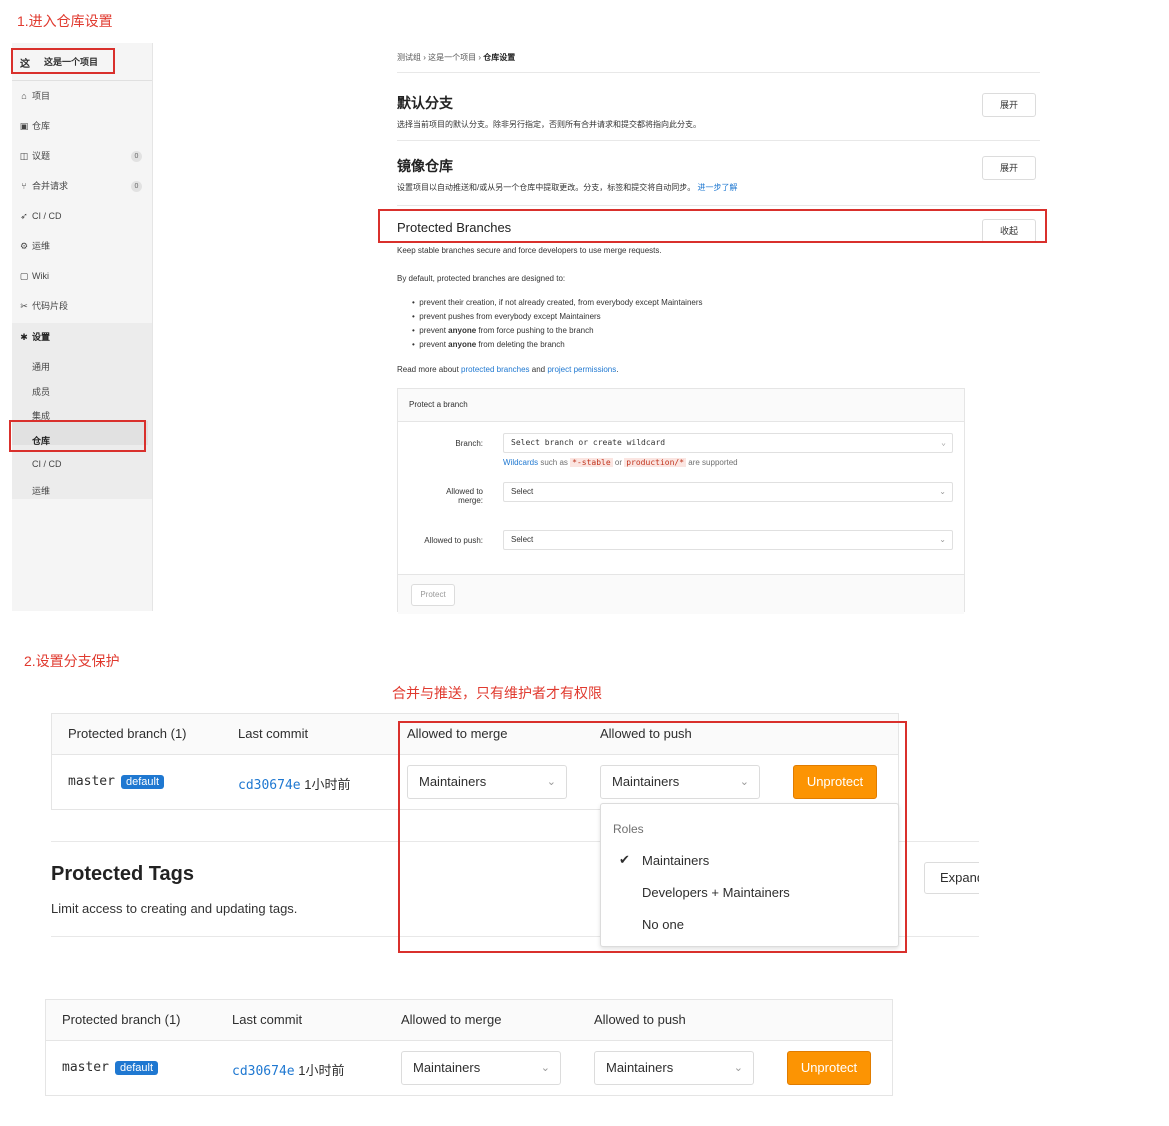 The image size is (1169, 1126). Describe the element at coordinates (499, 57) in the screenshot. I see `breadcrumb-current: 仓库设置` at that location.